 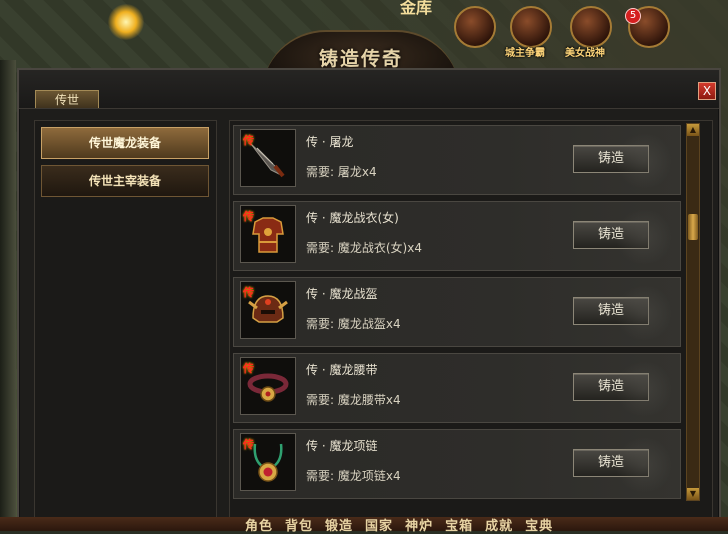 I want to click on castle-lord-icon, so click(x=531, y=27).